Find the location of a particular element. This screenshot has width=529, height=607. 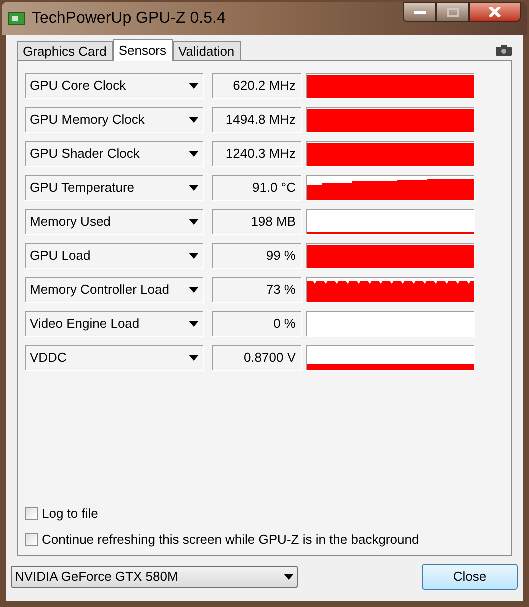

sensor-dropdown: GPU Load is located at coordinates (114, 256).